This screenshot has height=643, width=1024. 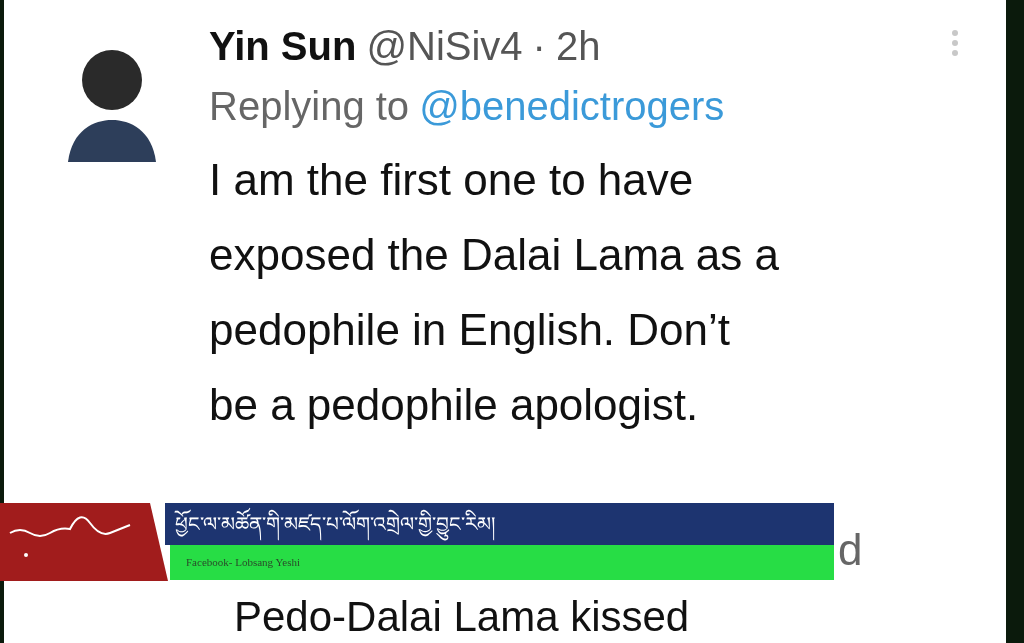 I want to click on quoted-text-fragment: d, so click(x=850, y=550).